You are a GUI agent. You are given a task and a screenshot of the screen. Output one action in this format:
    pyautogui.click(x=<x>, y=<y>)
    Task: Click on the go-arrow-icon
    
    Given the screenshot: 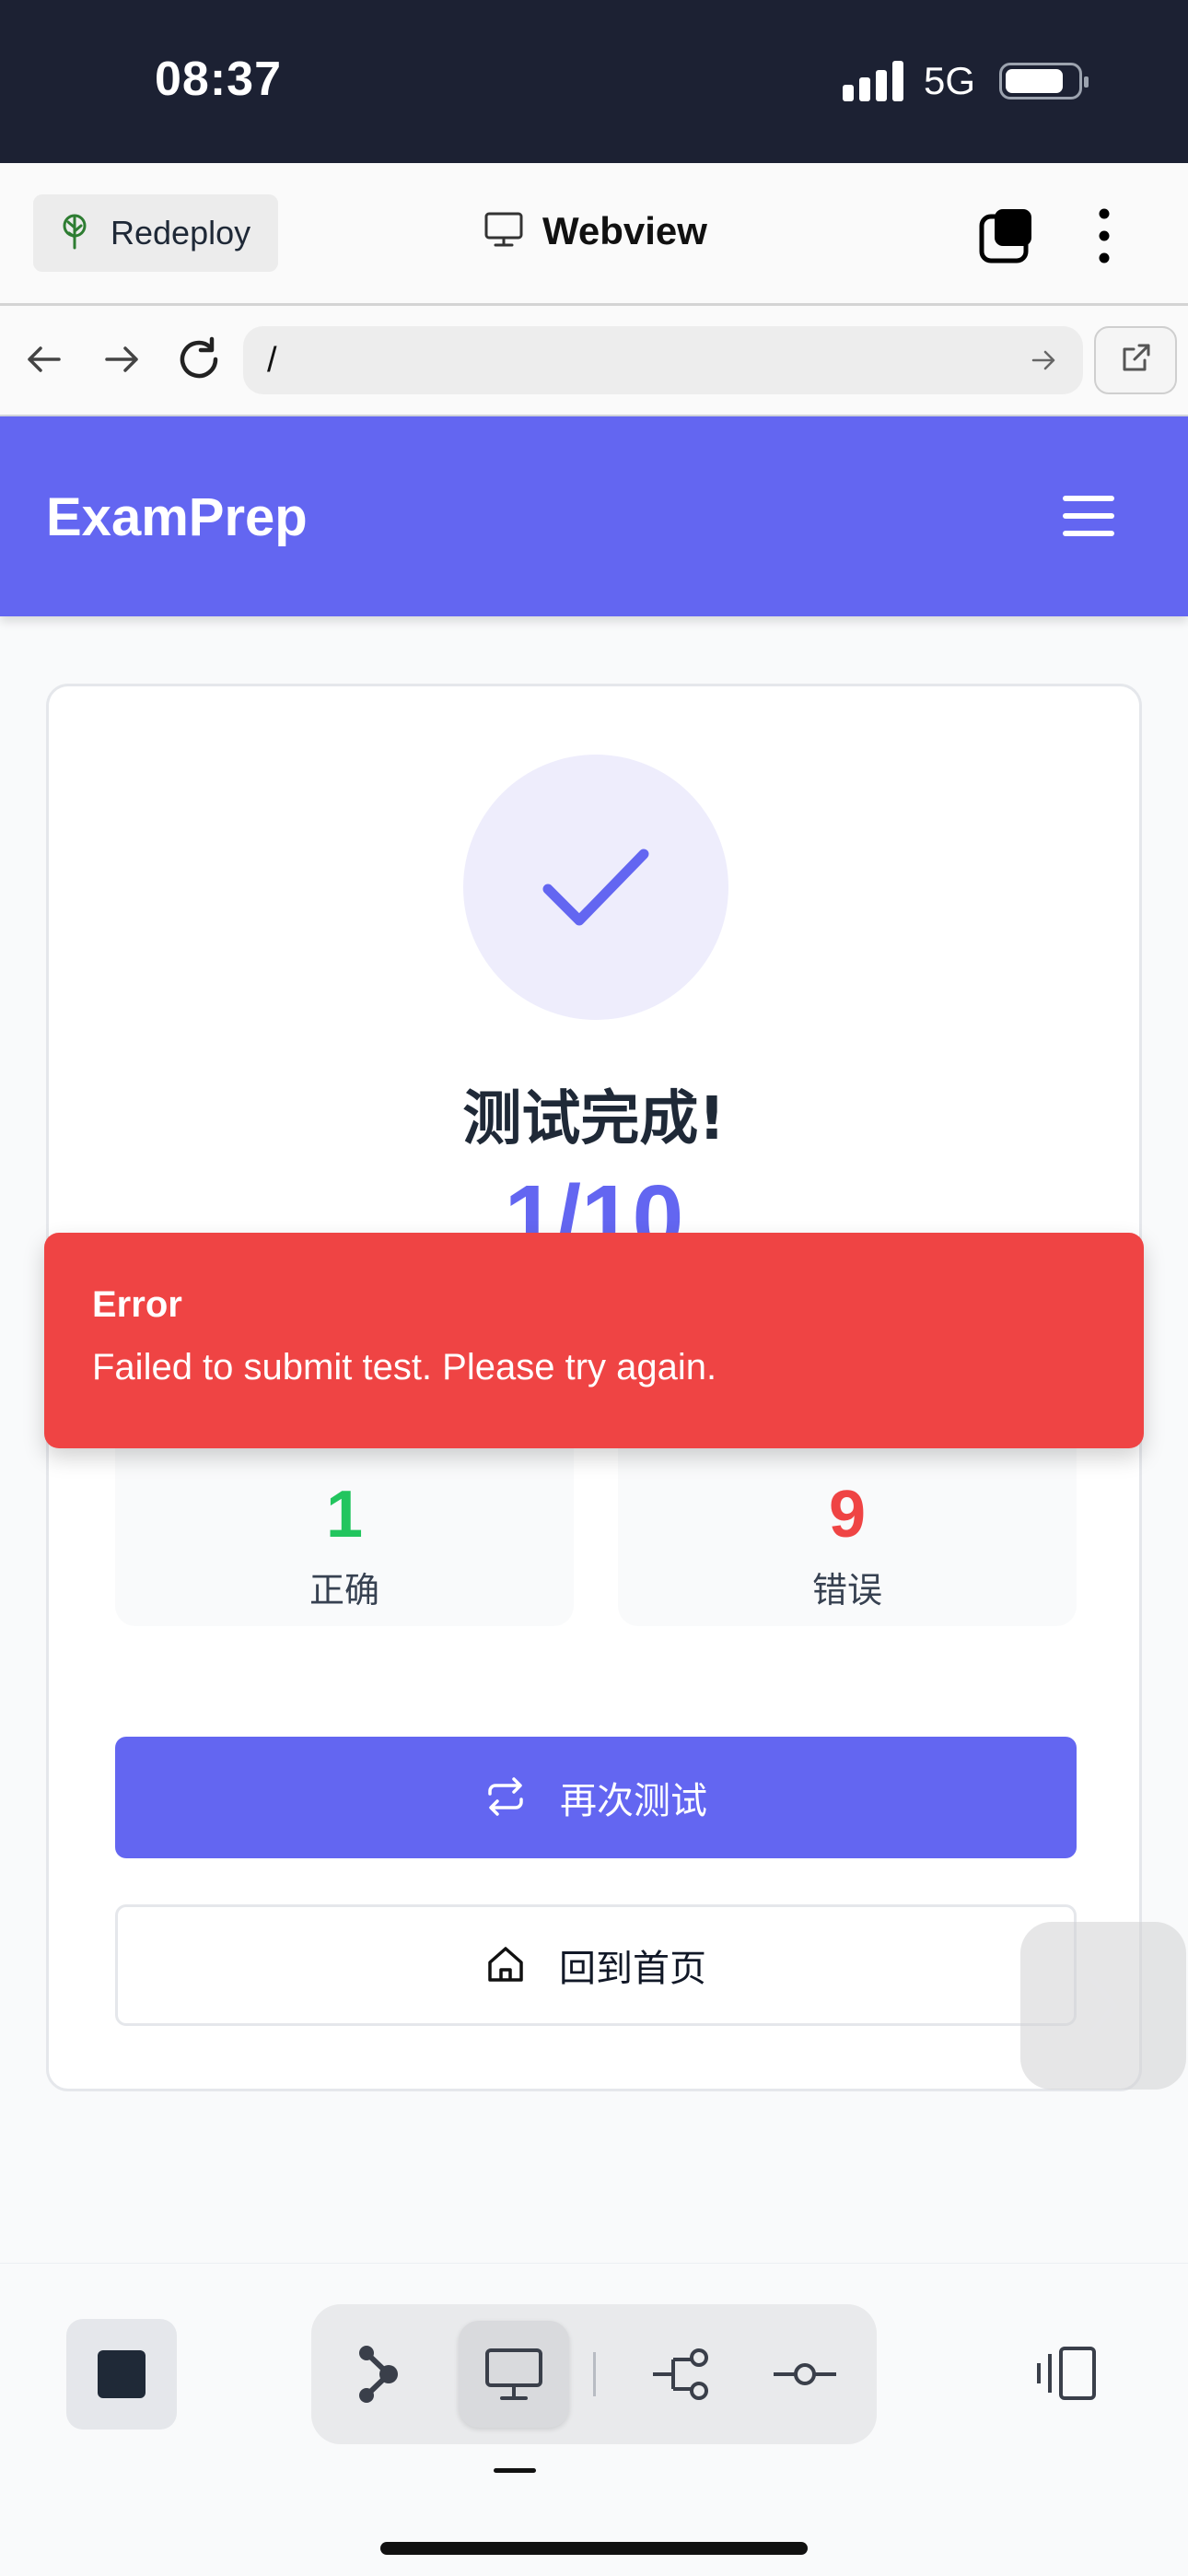 What is the action you would take?
    pyautogui.click(x=1043, y=360)
    